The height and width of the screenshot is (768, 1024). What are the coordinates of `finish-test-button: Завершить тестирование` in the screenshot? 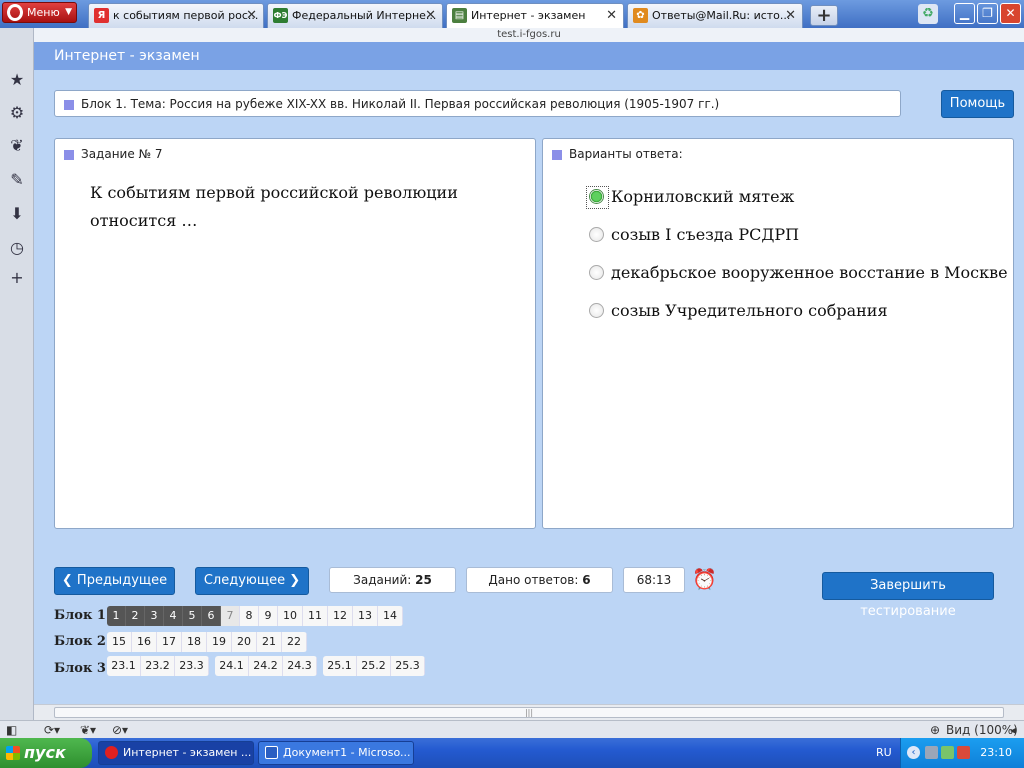 It's located at (908, 595).